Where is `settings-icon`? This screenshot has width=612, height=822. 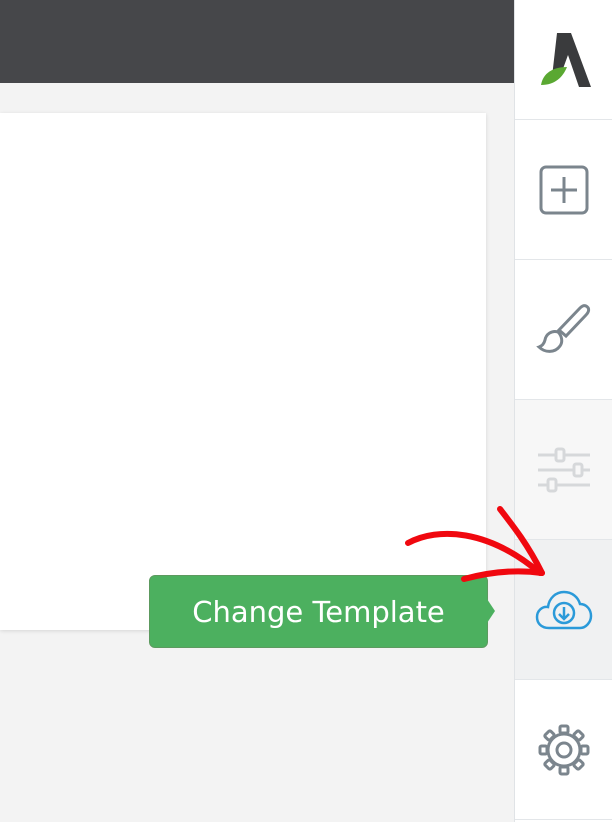
settings-icon is located at coordinates (564, 750).